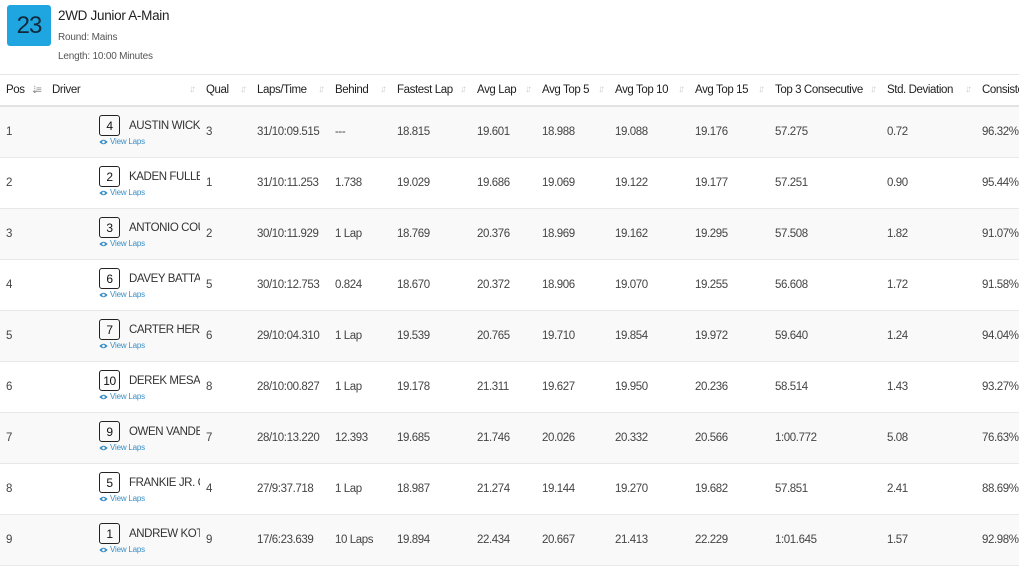 This screenshot has width=1019, height=566. I want to click on driver-line: 3 ANTONIO COUNSIL, so click(149, 227).